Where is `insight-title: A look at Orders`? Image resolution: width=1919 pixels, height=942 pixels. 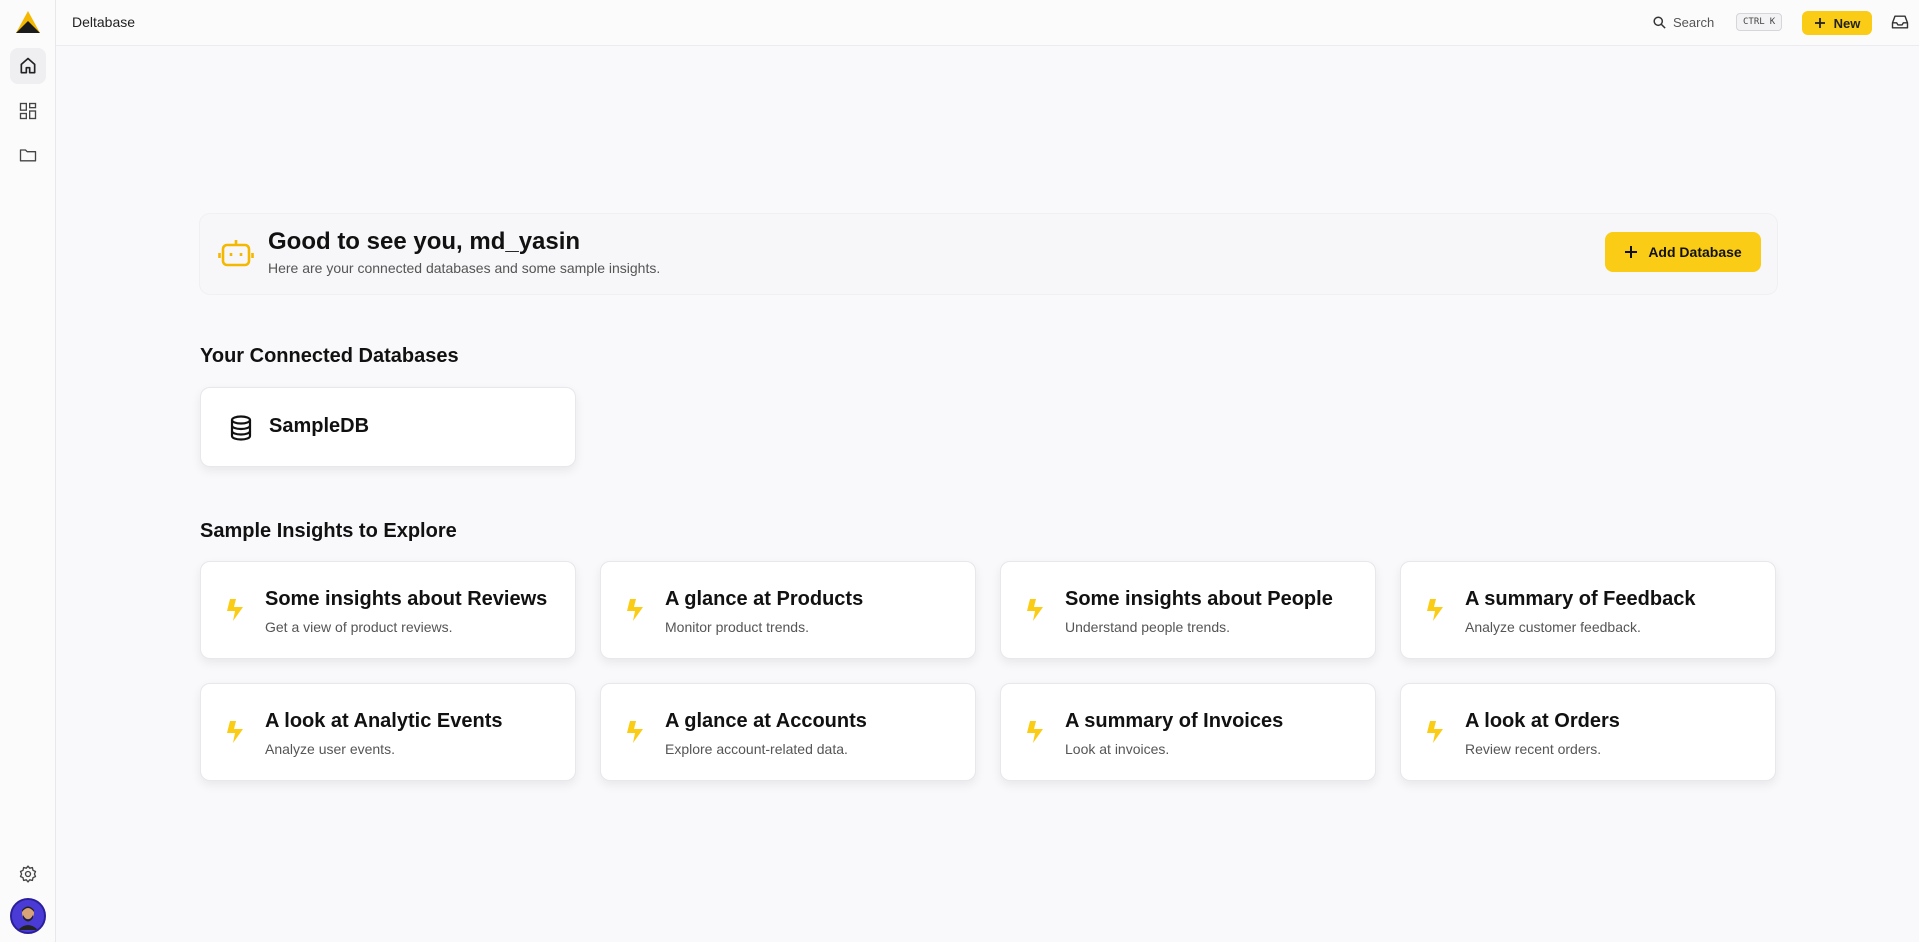
insight-title: A look at Orders is located at coordinates (1542, 721).